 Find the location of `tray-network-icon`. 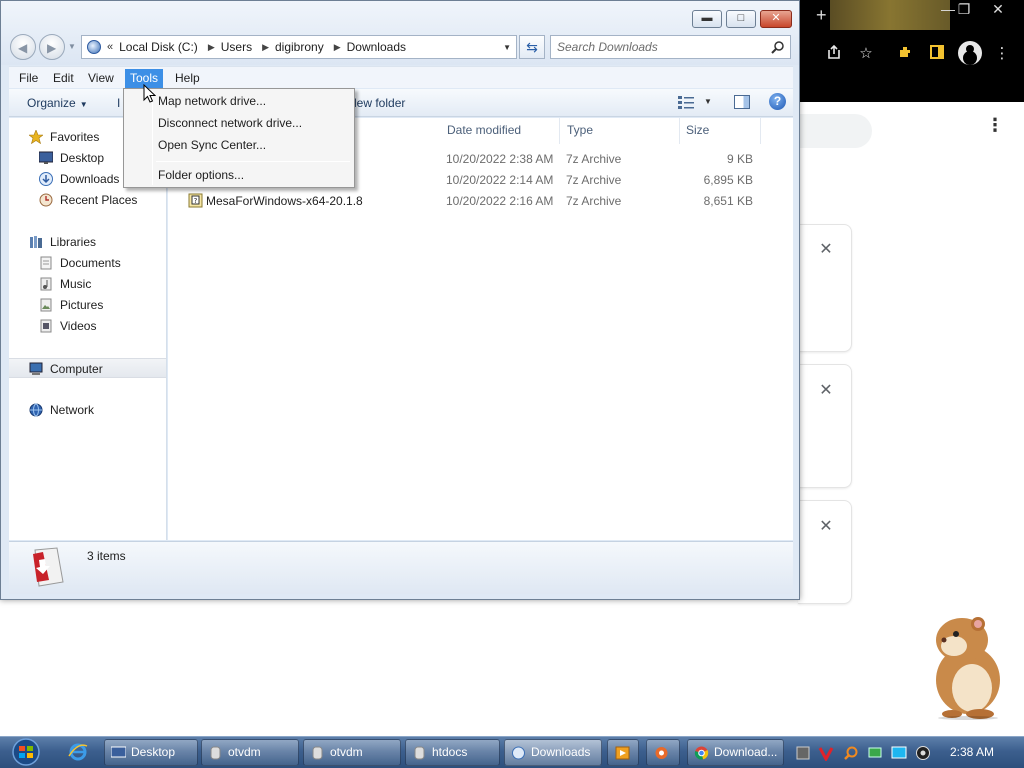

tray-network-icon is located at coordinates (875, 753).